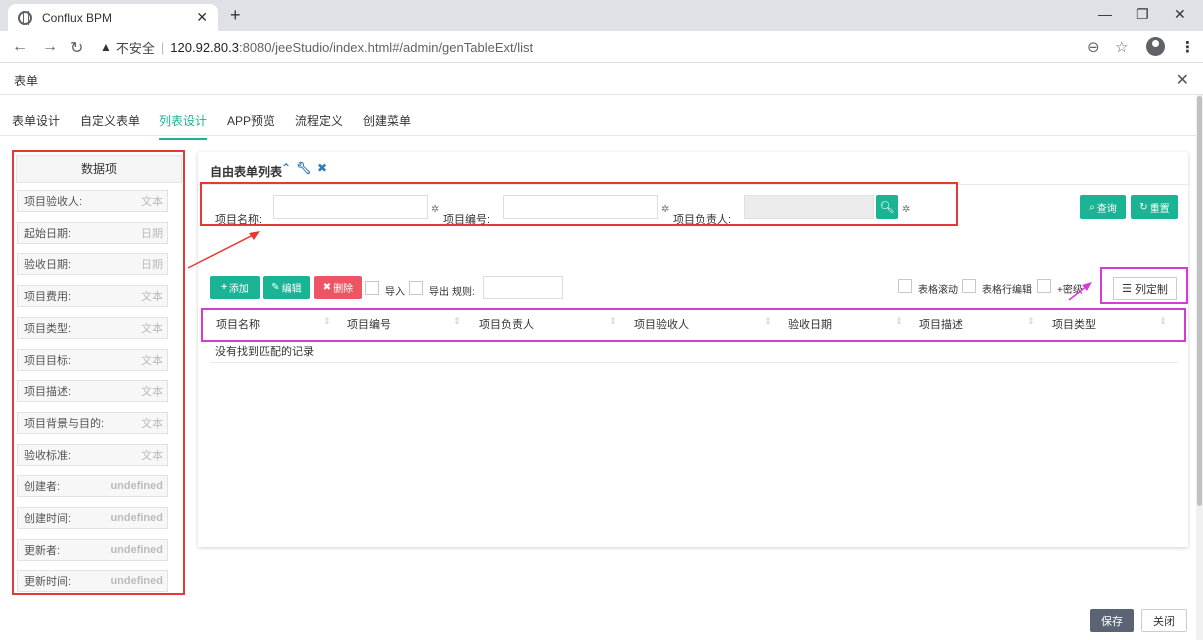 This screenshot has width=1203, height=640. What do you see at coordinates (48, 519) in the screenshot?
I see `data-field-name: 创建时间:` at bounding box center [48, 519].